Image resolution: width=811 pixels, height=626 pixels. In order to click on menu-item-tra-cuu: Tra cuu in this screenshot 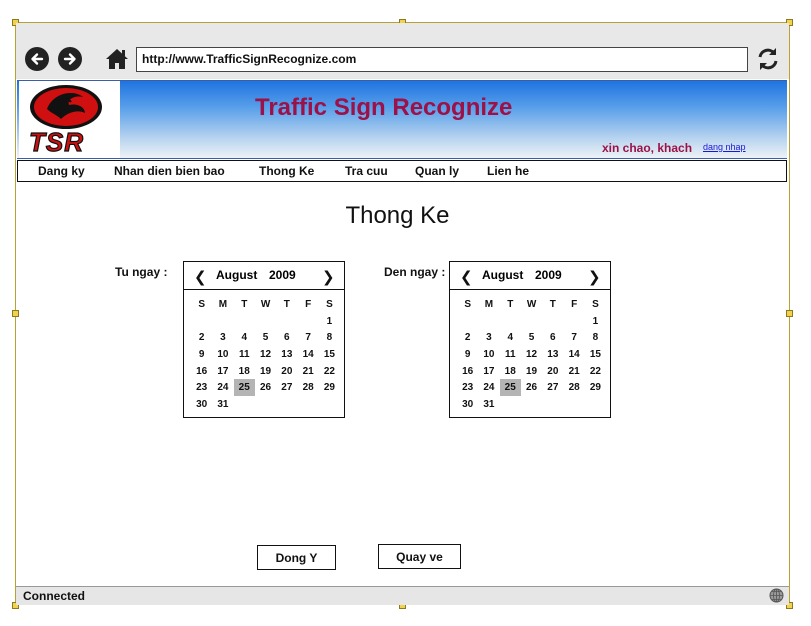, I will do `click(366, 171)`.